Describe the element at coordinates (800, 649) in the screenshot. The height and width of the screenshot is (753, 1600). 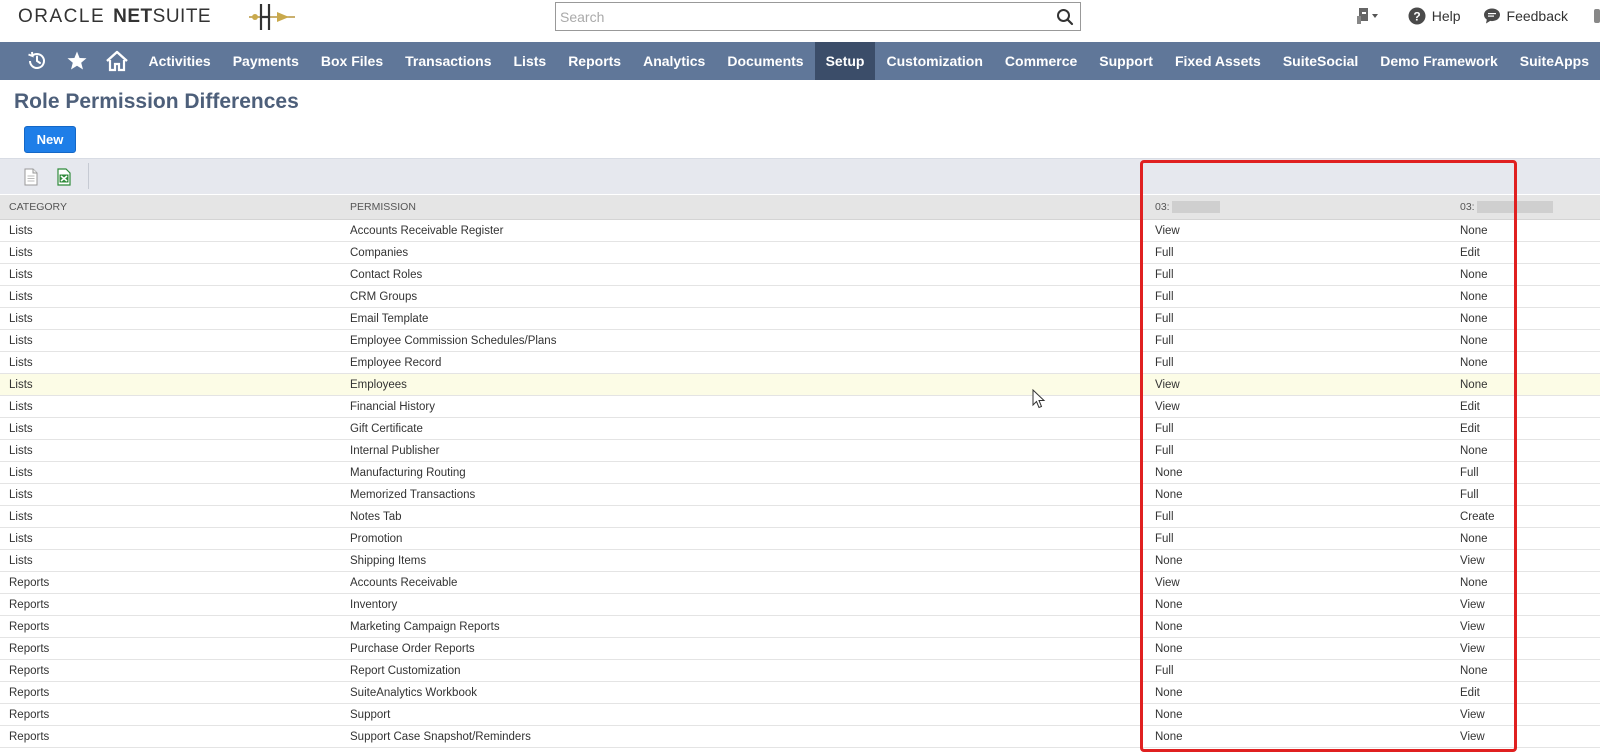
I see `table-row: Reports Purchase Order Reports None View` at that location.